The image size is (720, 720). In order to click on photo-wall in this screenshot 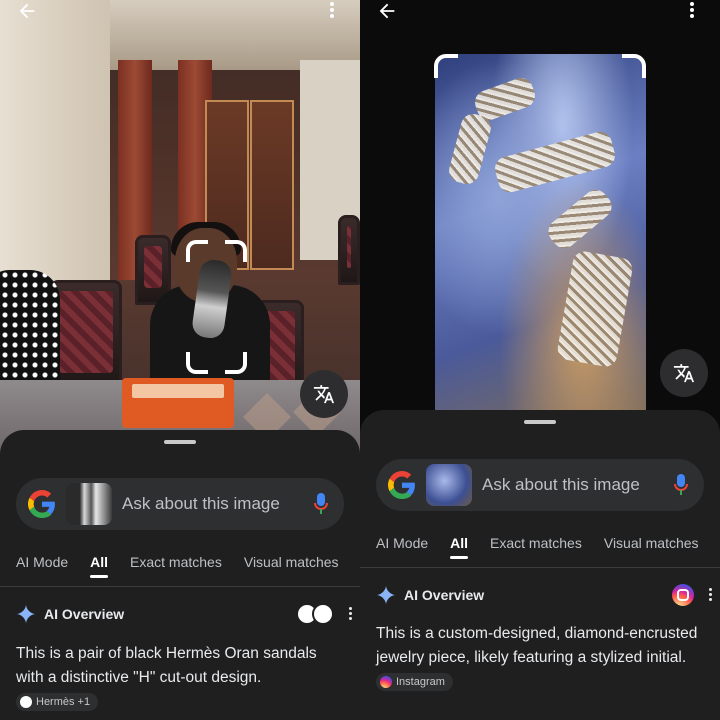, I will do `click(55, 145)`.